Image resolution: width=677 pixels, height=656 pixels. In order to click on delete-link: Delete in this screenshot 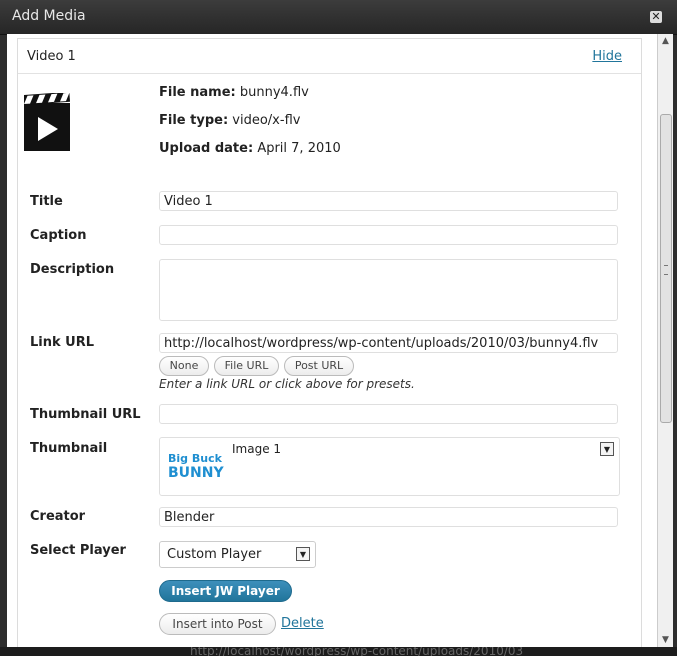, I will do `click(302, 623)`.